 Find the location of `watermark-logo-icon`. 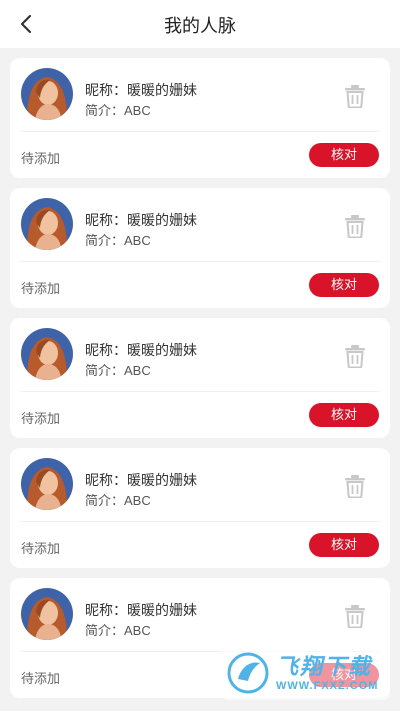

watermark-logo-icon is located at coordinates (248, 673).